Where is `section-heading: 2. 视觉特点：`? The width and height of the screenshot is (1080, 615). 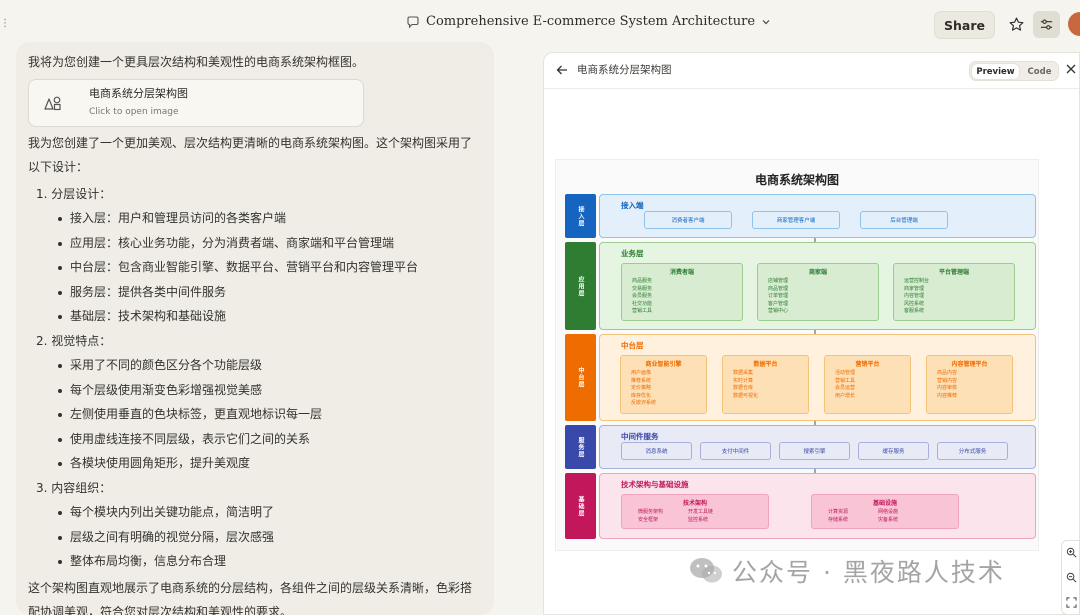
section-heading: 2. 视觉特点： is located at coordinates (74, 340).